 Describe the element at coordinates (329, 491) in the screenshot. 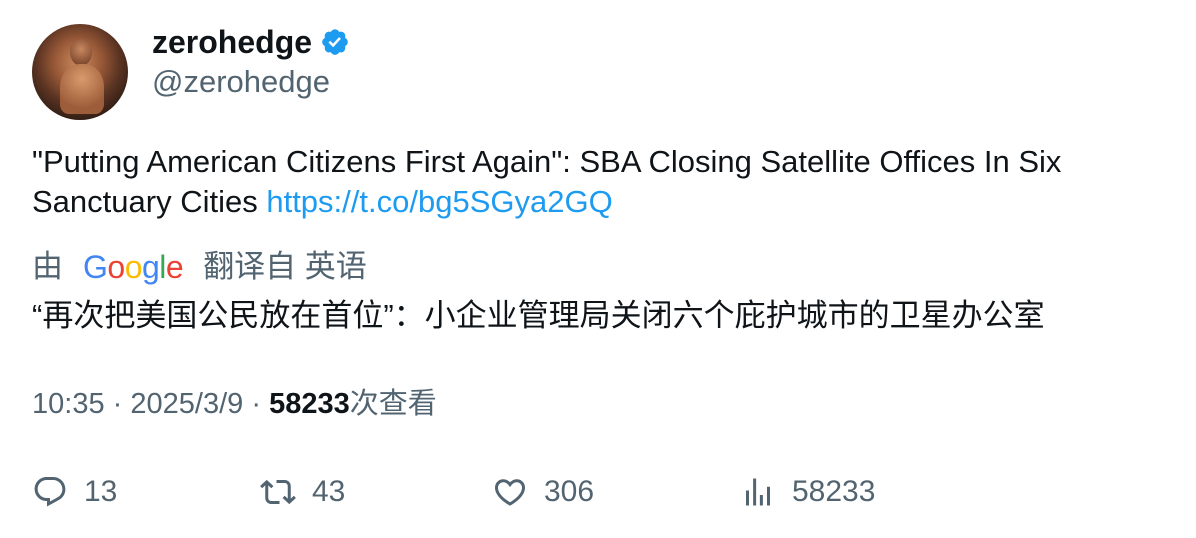

I see `retweet-count: 43` at that location.